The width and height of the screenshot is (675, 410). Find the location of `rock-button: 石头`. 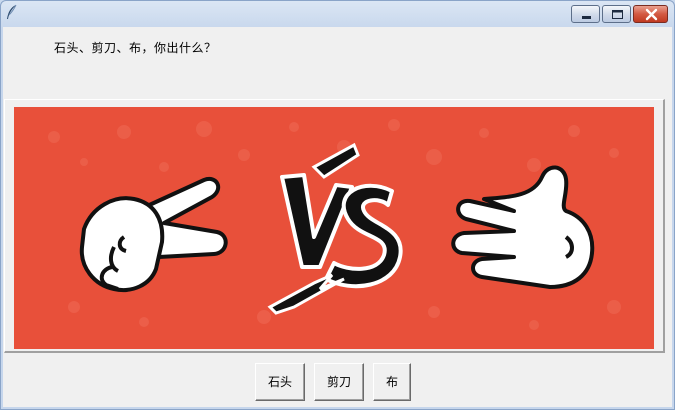

rock-button: 石头 is located at coordinates (280, 382).